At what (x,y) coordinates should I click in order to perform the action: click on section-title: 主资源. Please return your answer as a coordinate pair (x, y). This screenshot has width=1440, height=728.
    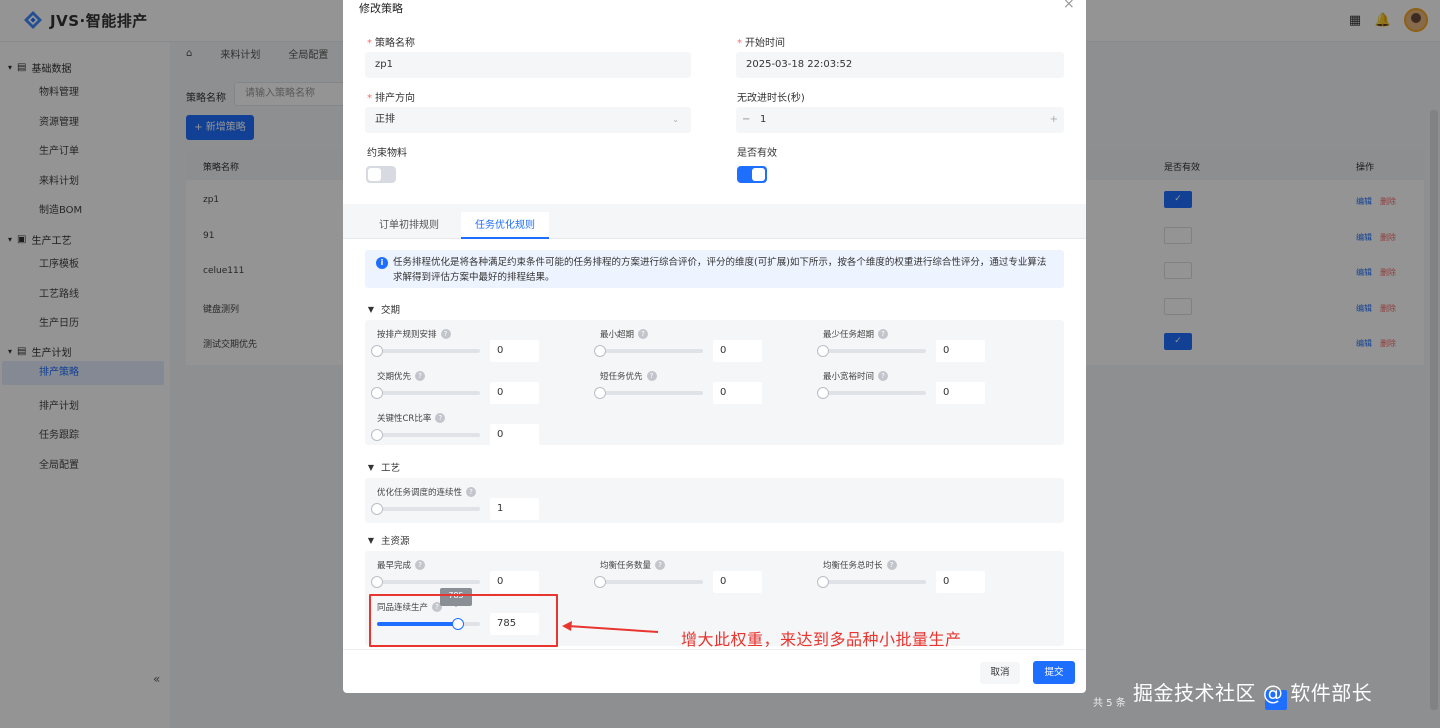
    Looking at the image, I should click on (395, 541).